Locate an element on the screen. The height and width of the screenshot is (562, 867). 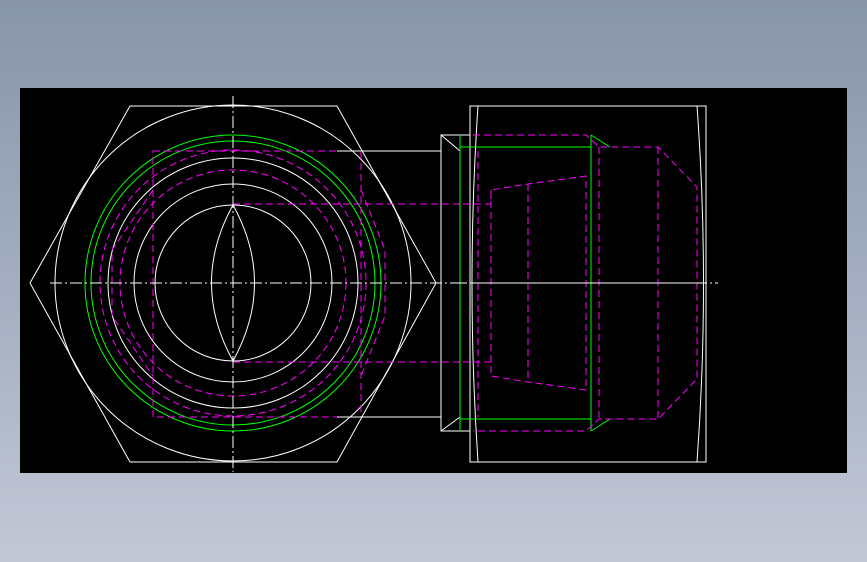
thread-chamfer-top is located at coordinates (600, 141).